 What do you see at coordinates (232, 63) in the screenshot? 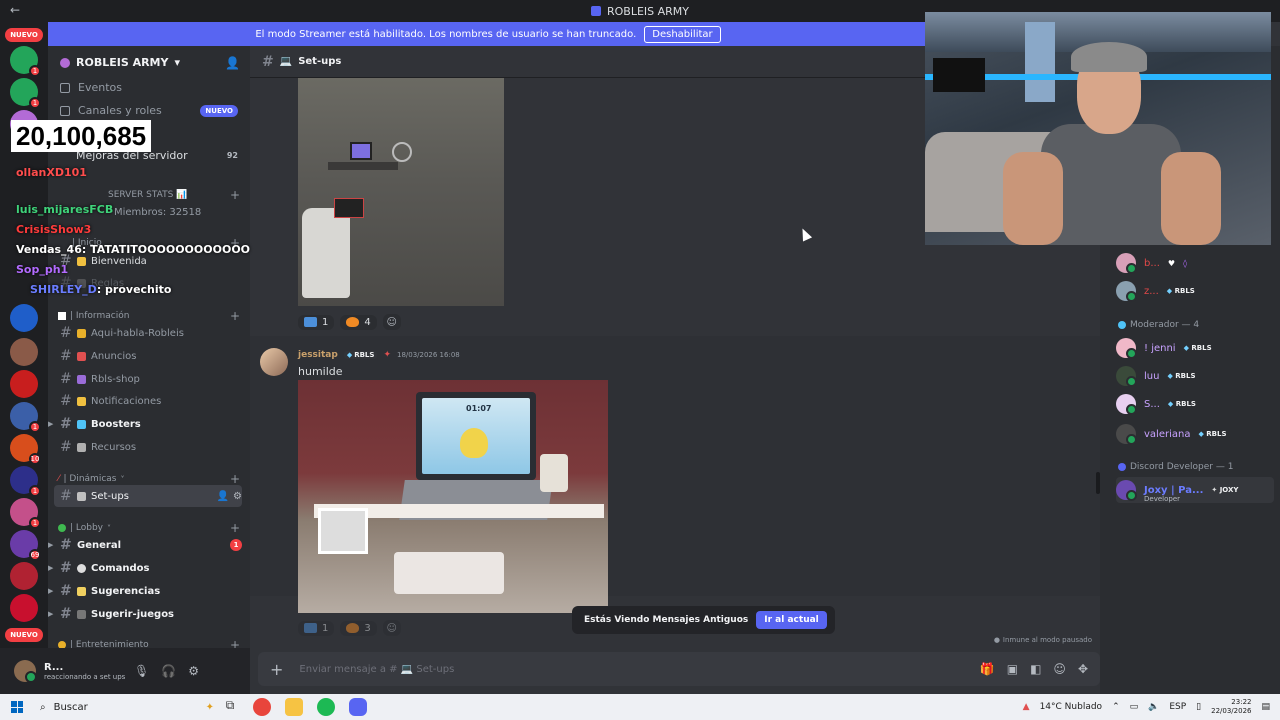
I see `invite-icon: 👤` at bounding box center [232, 63].